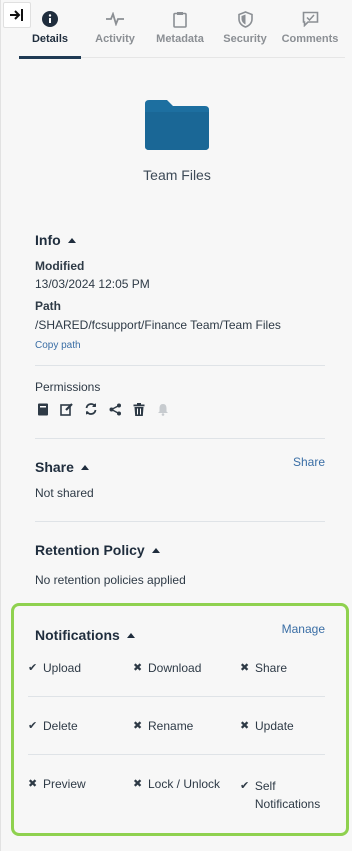 This screenshot has height=851, width=352. I want to click on tab-label: Details, so click(50, 39).